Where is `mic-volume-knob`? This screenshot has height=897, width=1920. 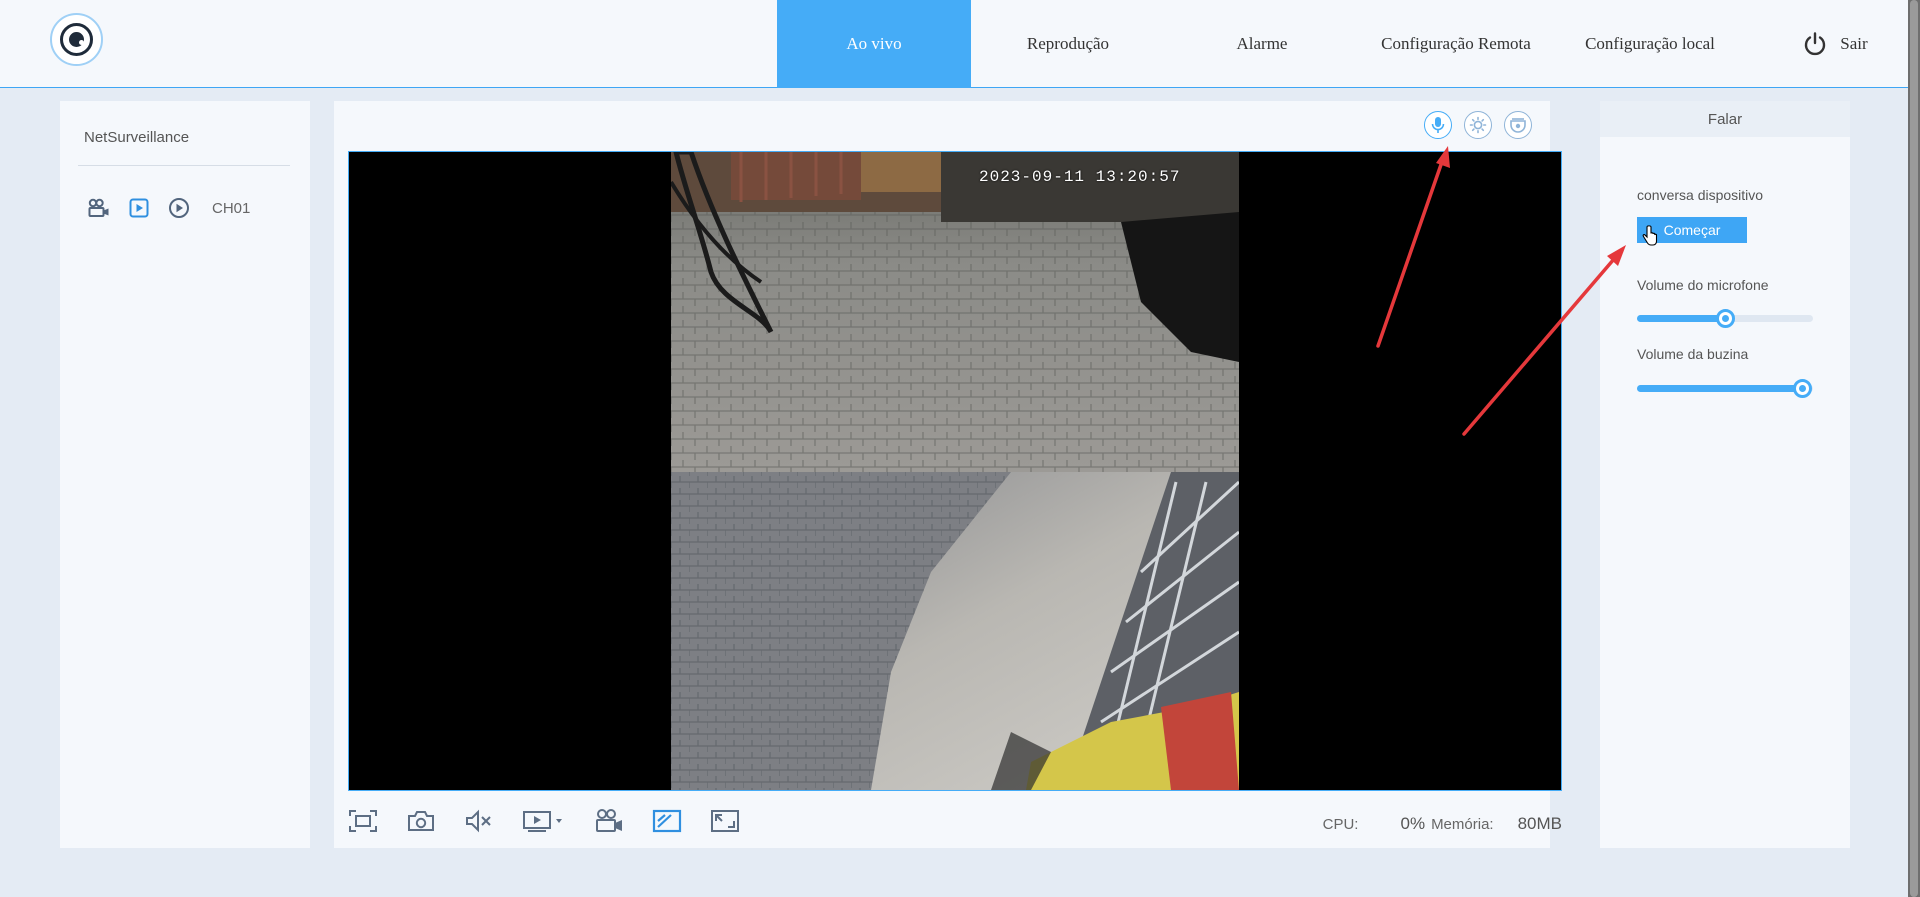 mic-volume-knob is located at coordinates (1725, 318).